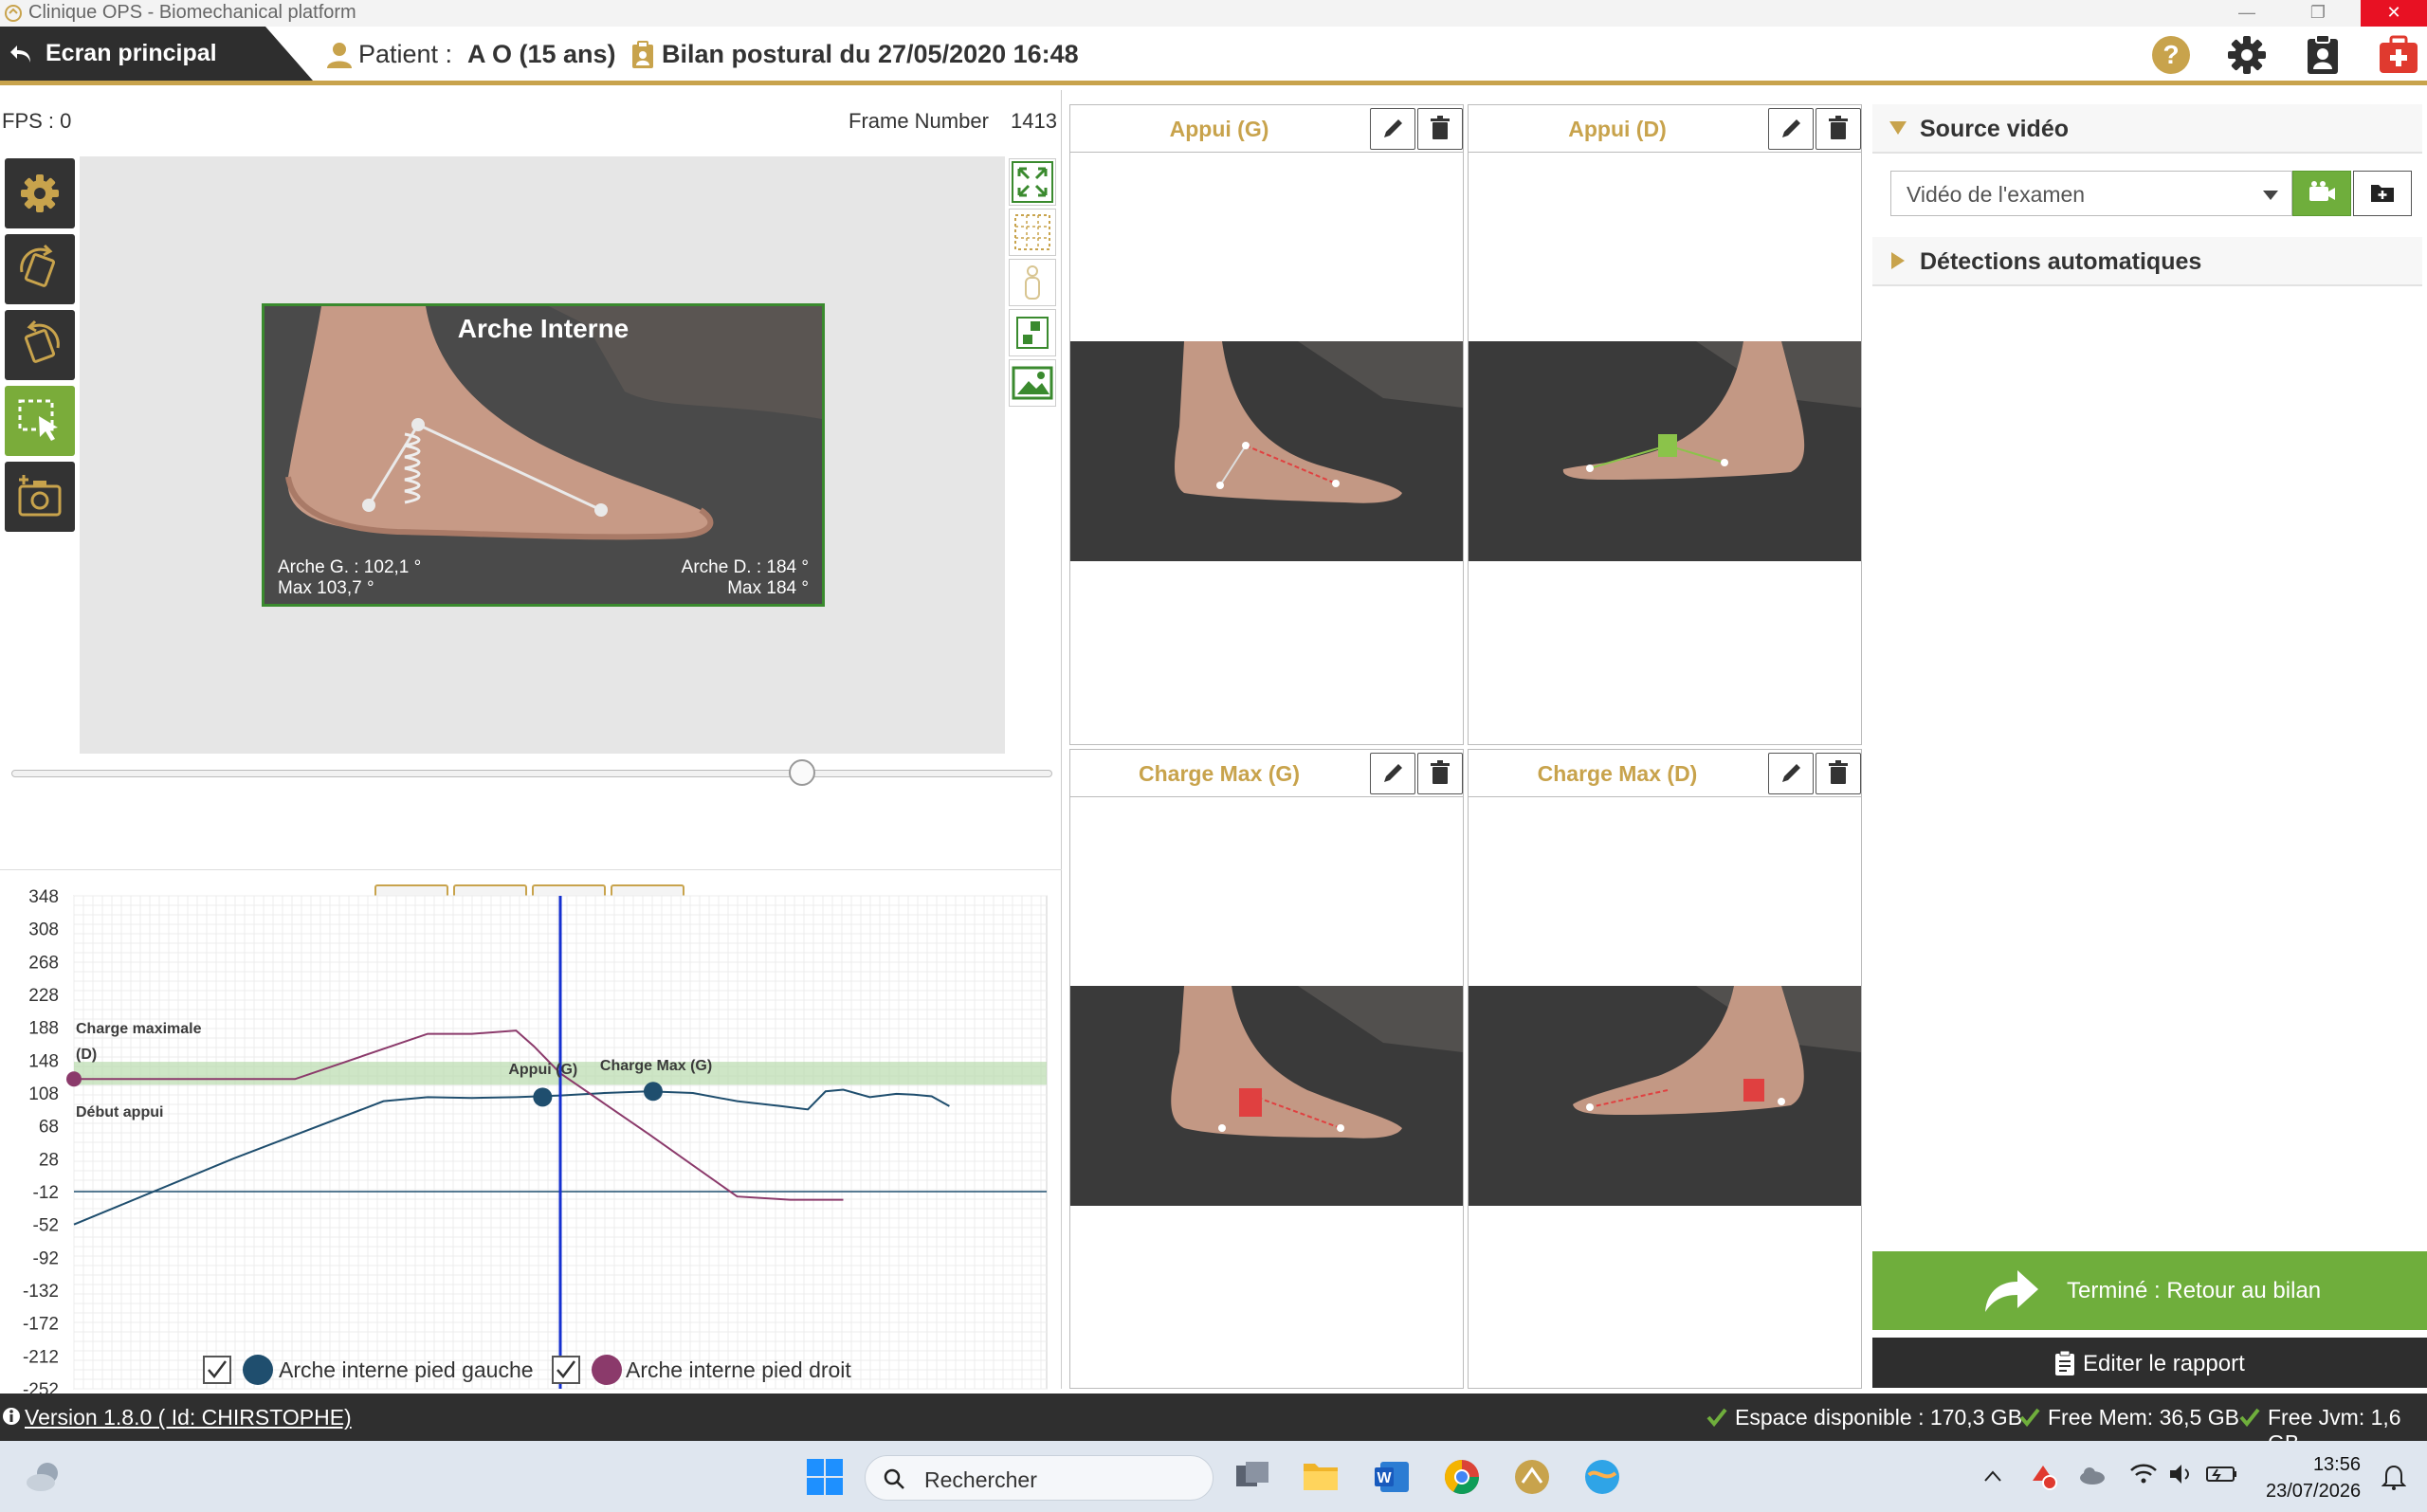 This screenshot has width=2427, height=1512. Describe the element at coordinates (2149, 1363) in the screenshot. I see `edit-report-button: Editer le rapport` at that location.